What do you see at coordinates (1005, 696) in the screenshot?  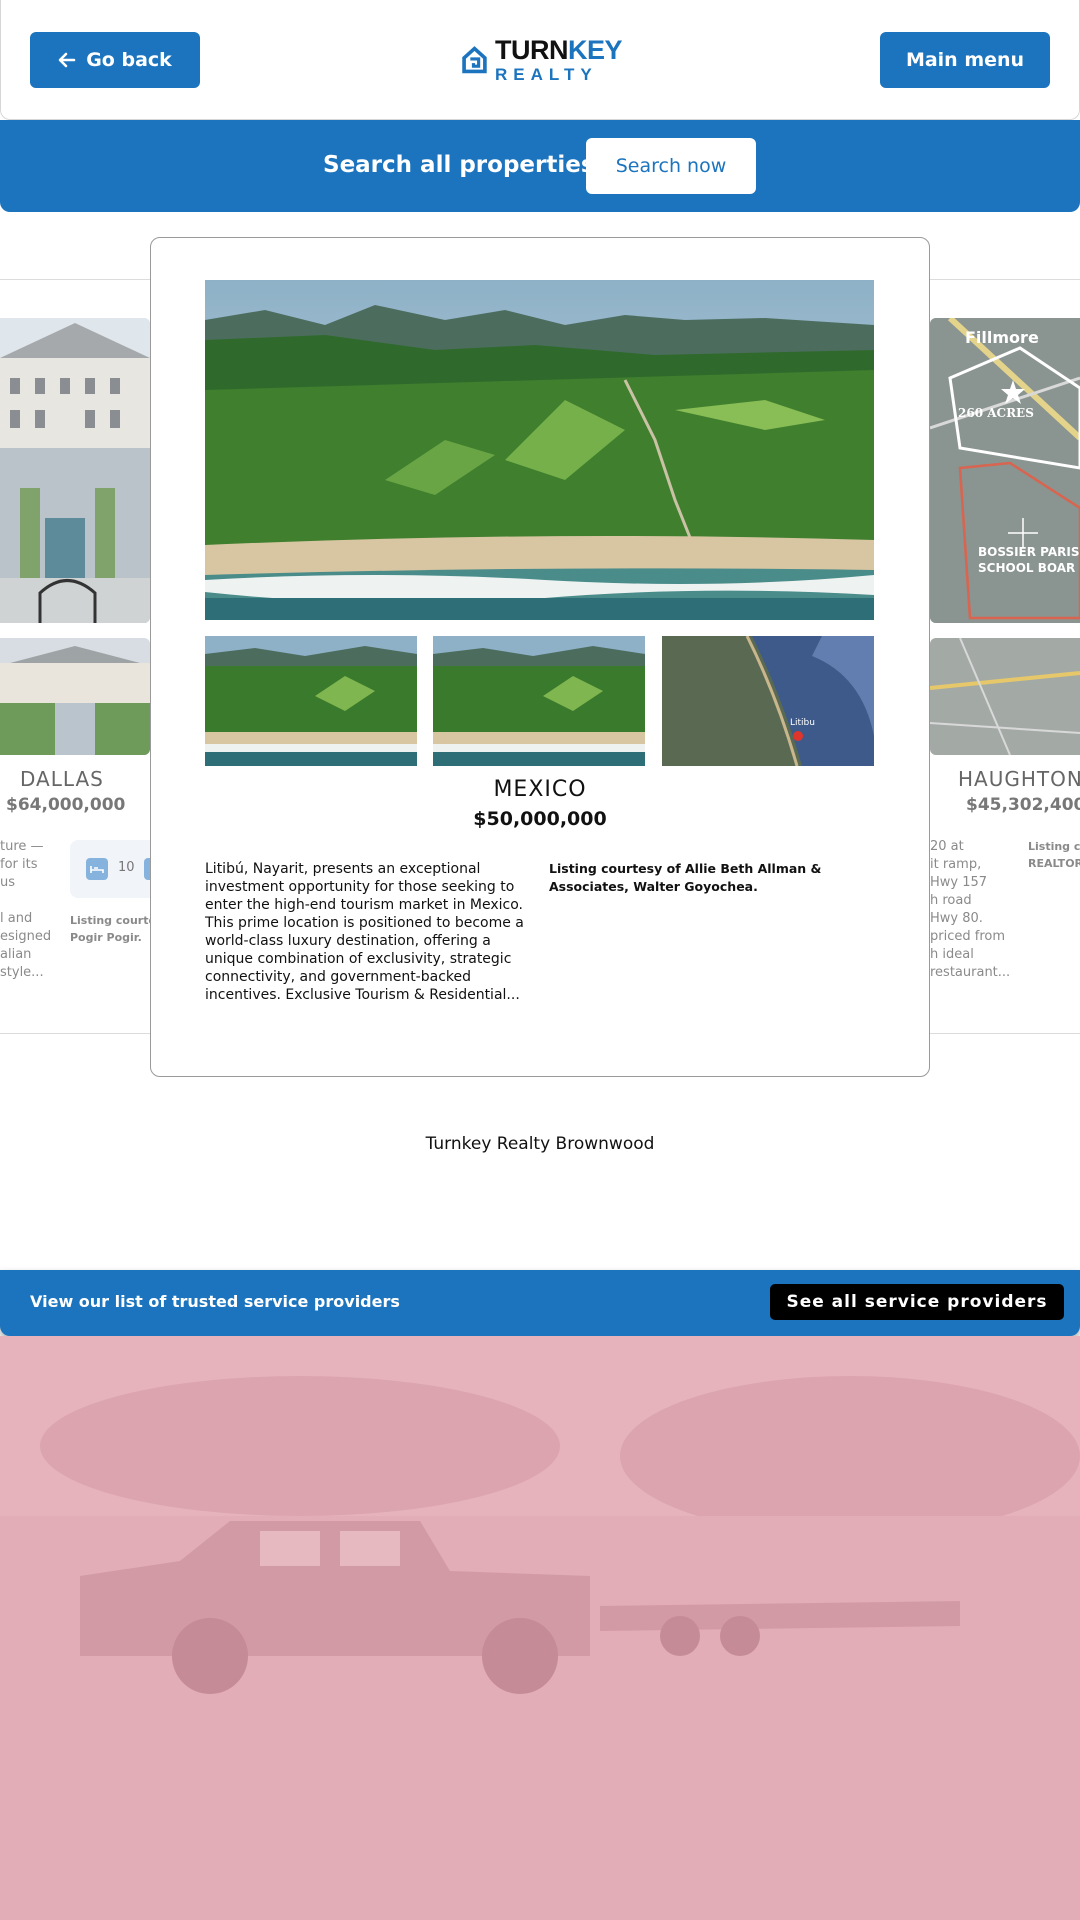 I see `haughton-thumbnail` at bounding box center [1005, 696].